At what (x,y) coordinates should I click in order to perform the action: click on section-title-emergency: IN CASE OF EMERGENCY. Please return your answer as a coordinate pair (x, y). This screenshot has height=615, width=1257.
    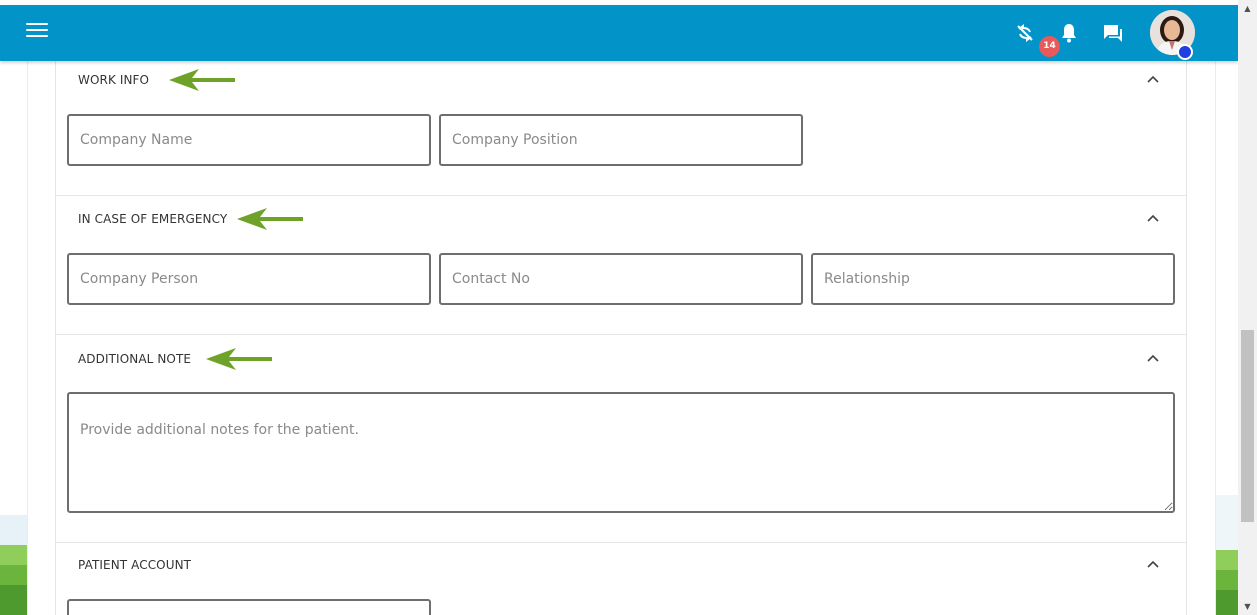
    Looking at the image, I should click on (153, 219).